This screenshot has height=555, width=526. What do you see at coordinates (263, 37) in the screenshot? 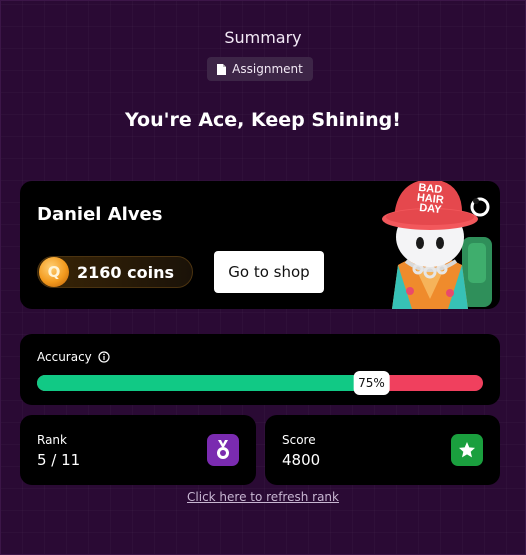
I see `page-title: Summary` at bounding box center [263, 37].